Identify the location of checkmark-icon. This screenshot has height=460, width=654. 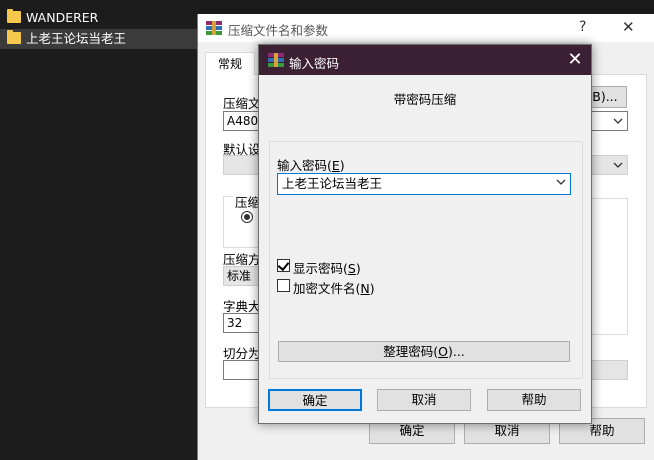
(283, 265).